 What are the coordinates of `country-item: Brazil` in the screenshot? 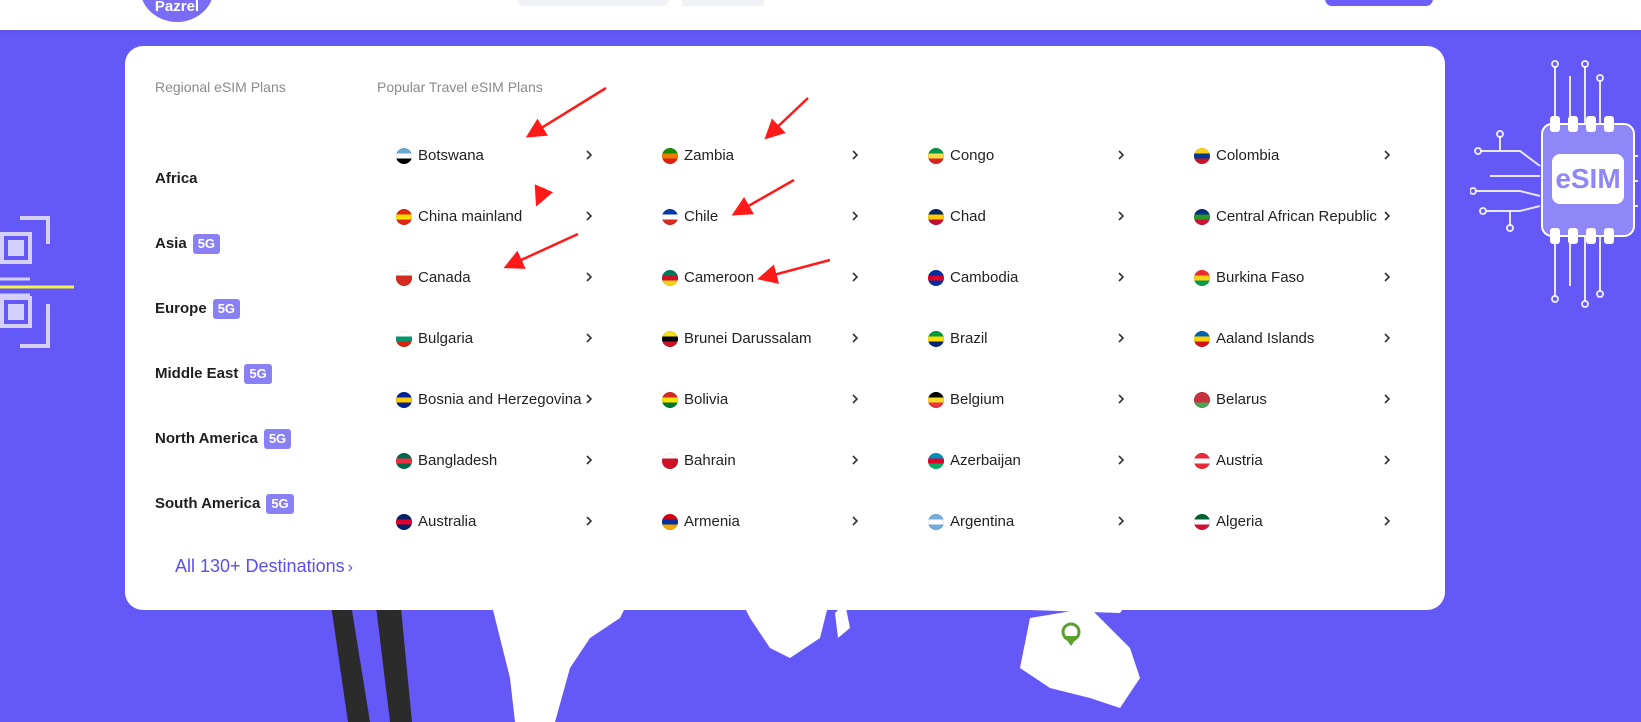 It's located at (1033, 338).